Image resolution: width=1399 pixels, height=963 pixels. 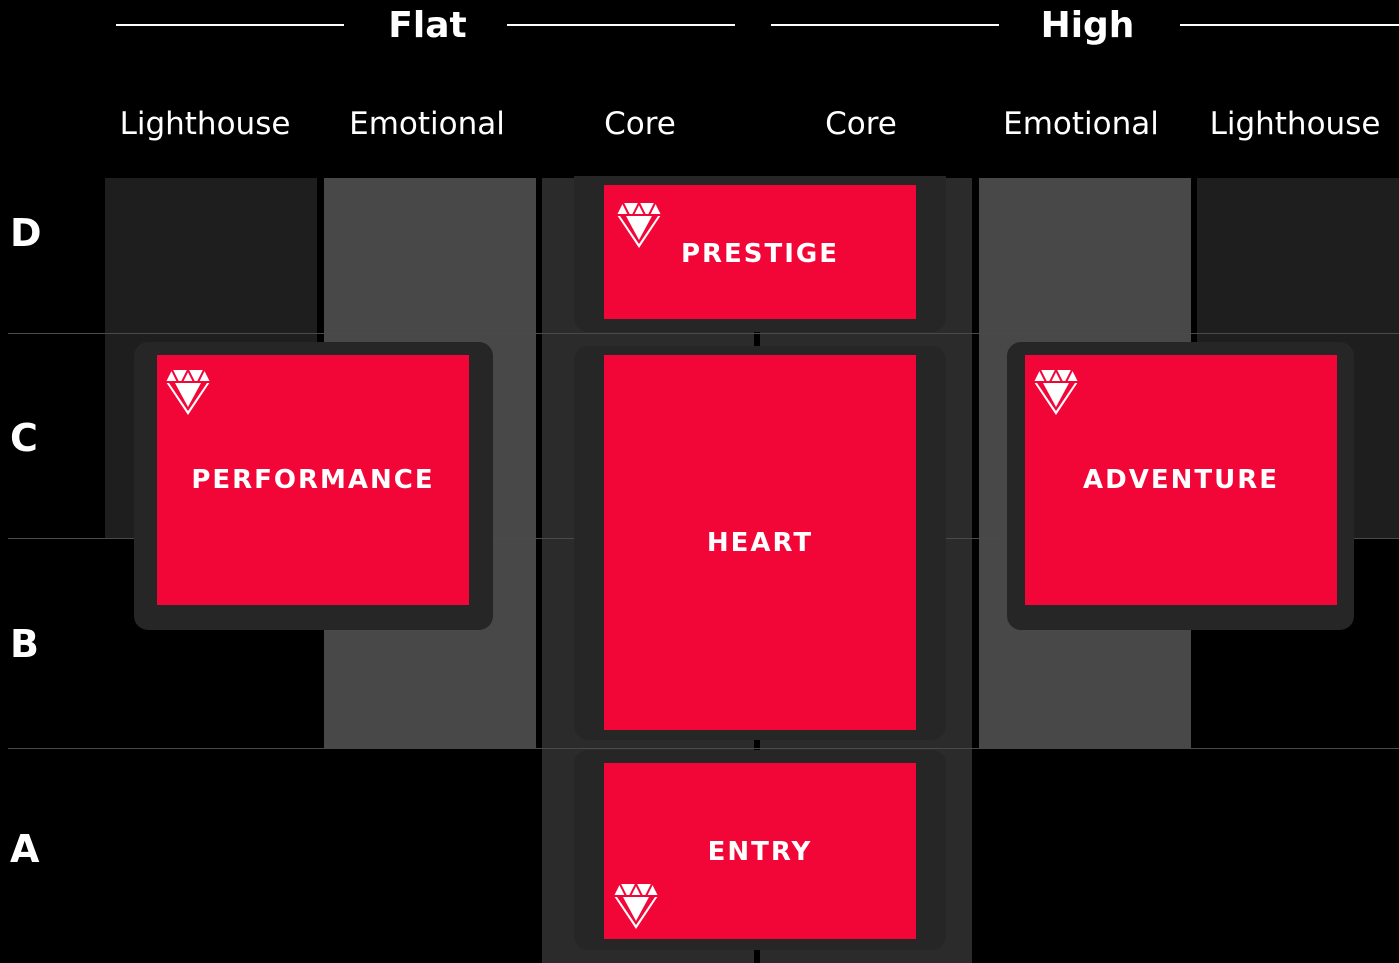 I want to click on segment-label-adventure: ADVENTURE, so click(x=1181, y=480).